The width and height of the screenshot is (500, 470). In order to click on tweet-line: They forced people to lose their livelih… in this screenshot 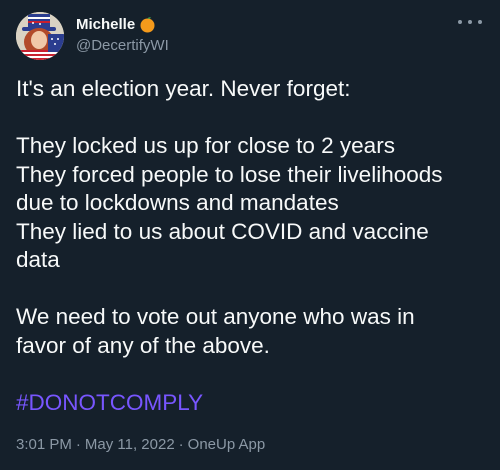, I will do `click(229, 174)`.